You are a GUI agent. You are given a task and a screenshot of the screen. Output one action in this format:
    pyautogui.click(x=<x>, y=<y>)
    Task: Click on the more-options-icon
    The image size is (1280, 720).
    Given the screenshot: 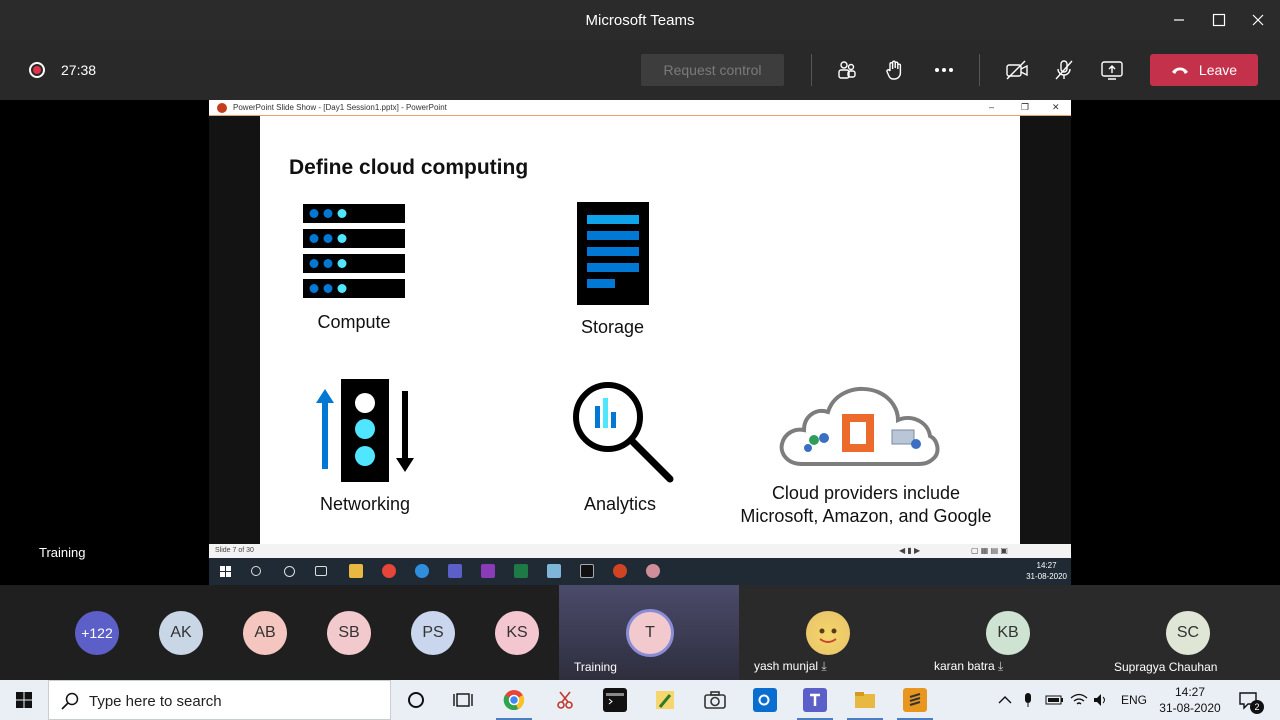 What is the action you would take?
    pyautogui.click(x=944, y=70)
    